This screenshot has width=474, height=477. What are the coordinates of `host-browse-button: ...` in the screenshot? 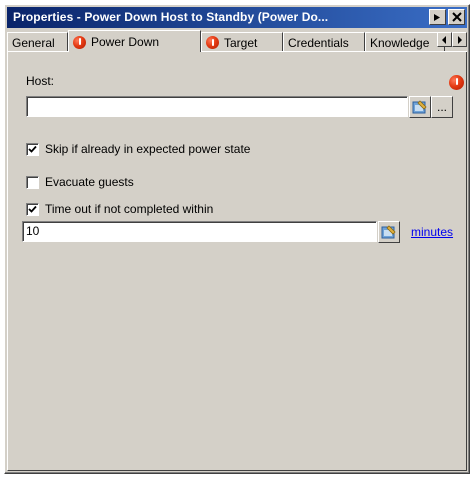 It's located at (442, 107).